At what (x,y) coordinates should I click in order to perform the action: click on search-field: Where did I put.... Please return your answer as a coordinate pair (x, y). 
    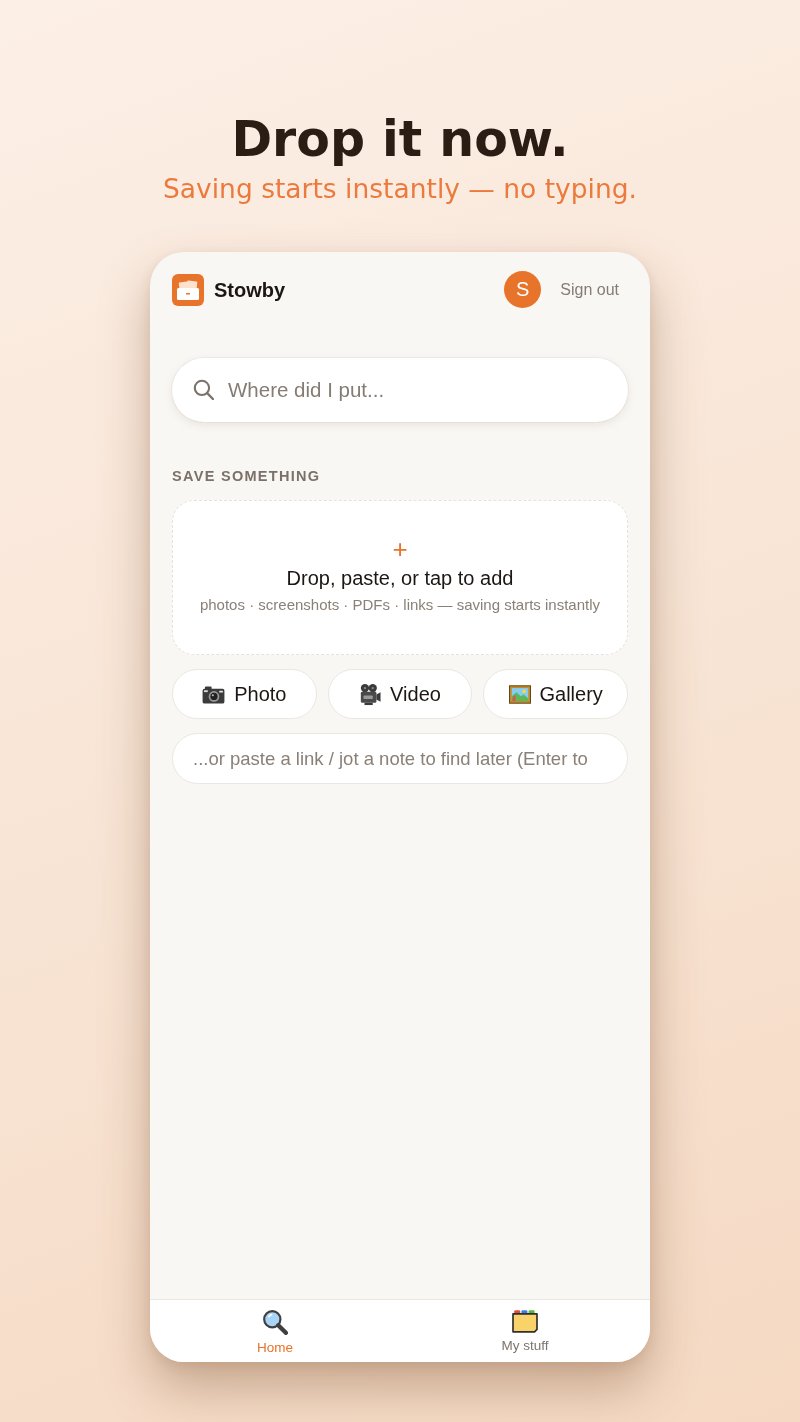
    Looking at the image, I should click on (400, 390).